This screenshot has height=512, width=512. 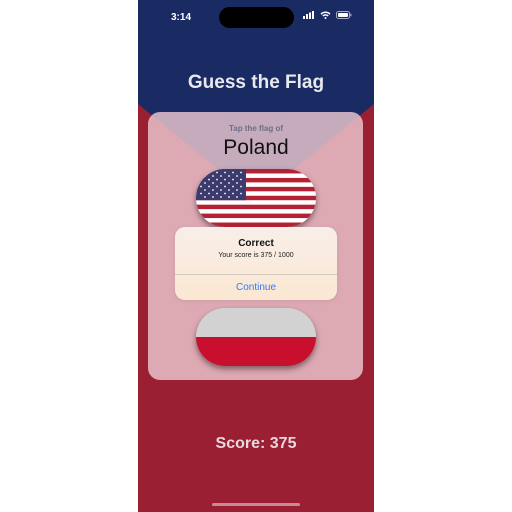 I want to click on wifi-icon, so click(x=325, y=15).